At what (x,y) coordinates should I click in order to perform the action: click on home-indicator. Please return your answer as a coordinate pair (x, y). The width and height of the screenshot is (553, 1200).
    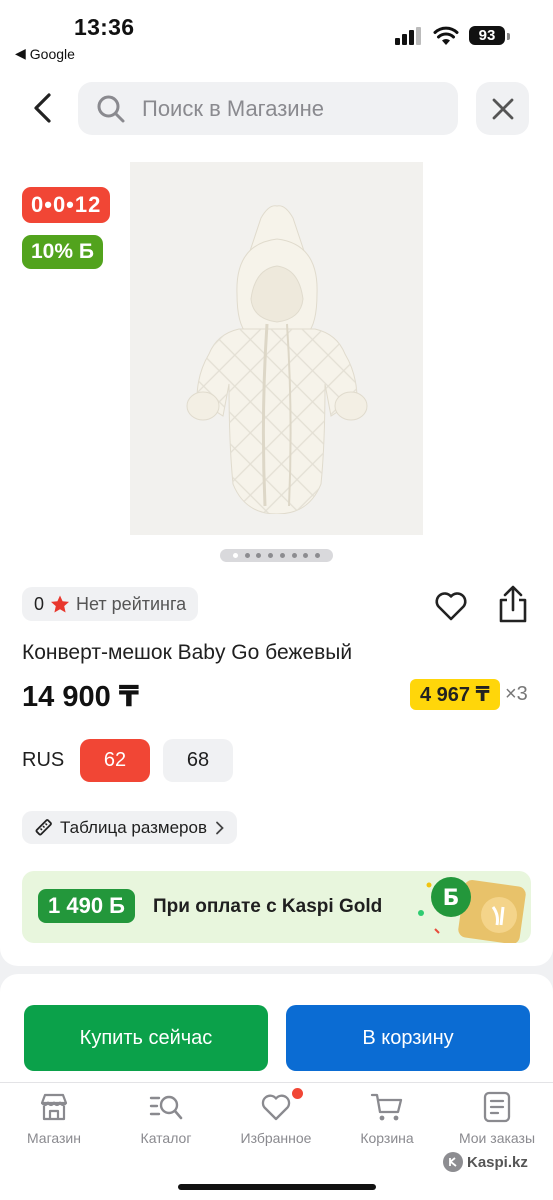
    Looking at the image, I should click on (277, 1187).